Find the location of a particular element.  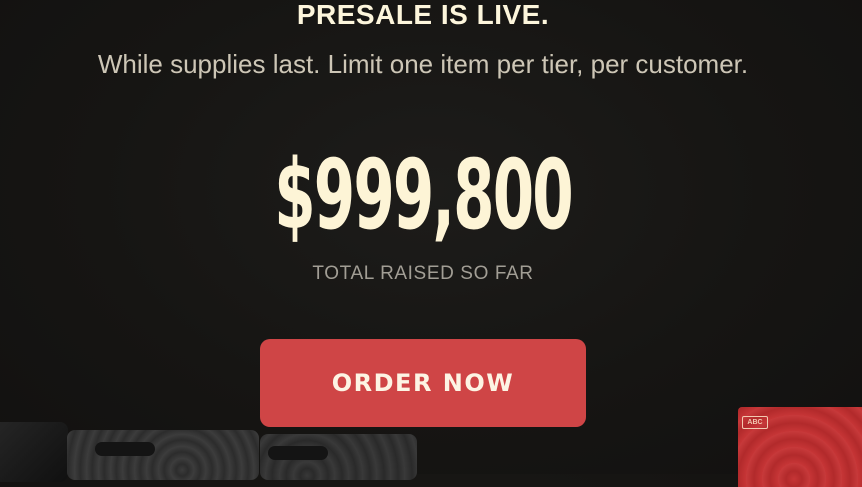

total-raised-value: $999,800 is located at coordinates (423, 195).